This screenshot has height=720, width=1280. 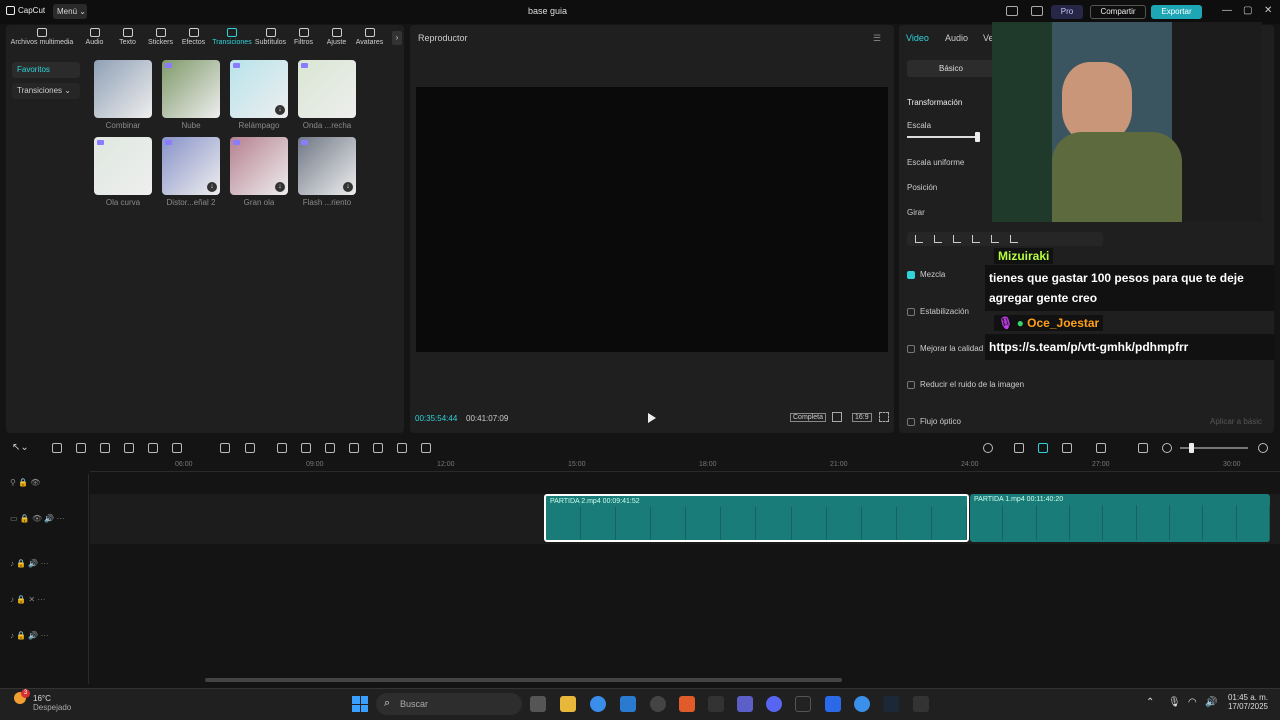 What do you see at coordinates (306, 448) in the screenshot?
I see `mirror-icon` at bounding box center [306, 448].